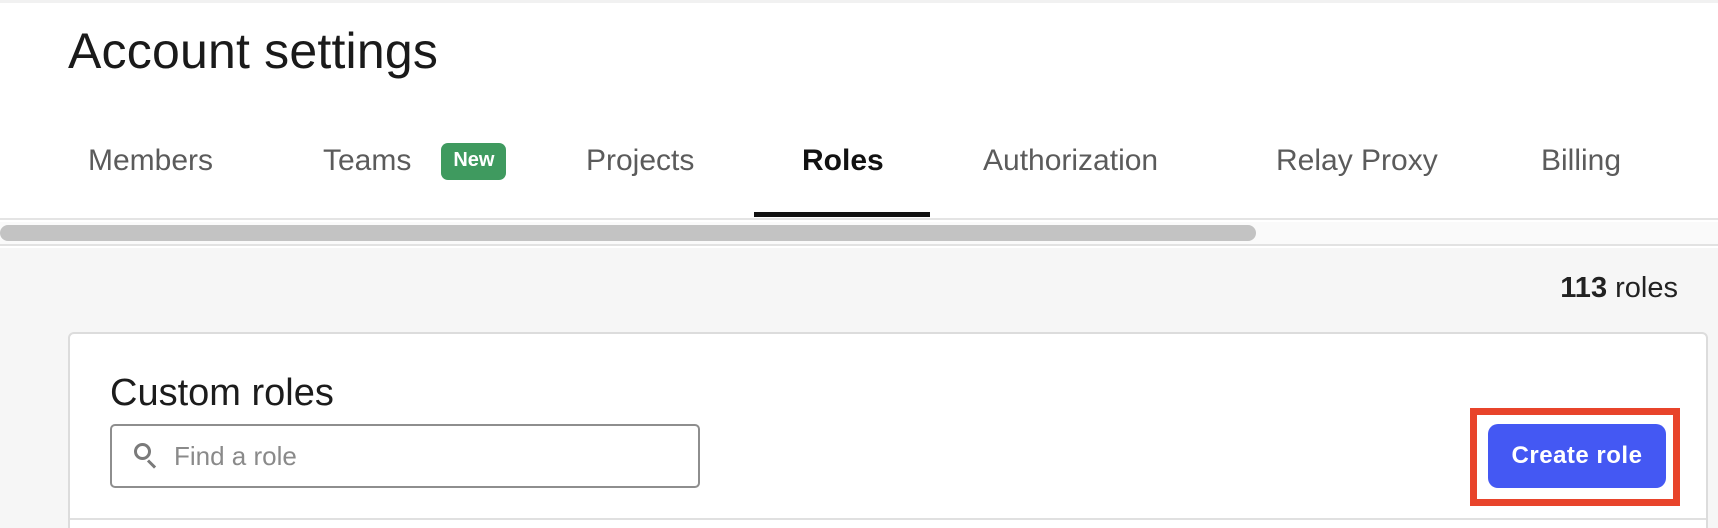  Describe the element at coordinates (253, 51) in the screenshot. I see `page-title: Account settings` at that location.